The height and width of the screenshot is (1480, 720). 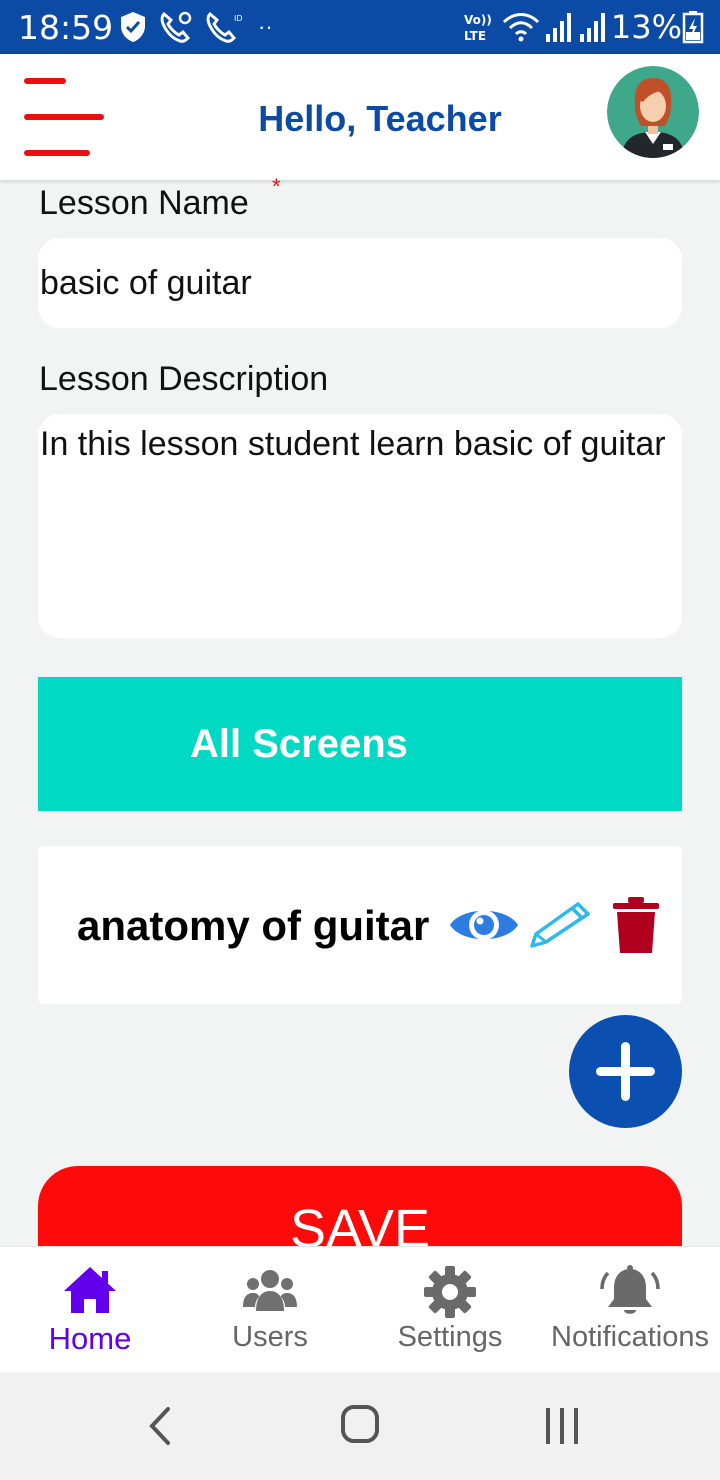 I want to click on trash-icon, so click(x=636, y=925).